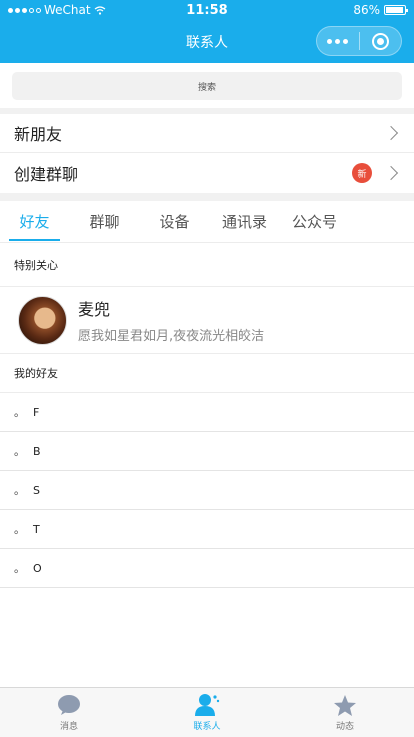 The height and width of the screenshot is (737, 414). Describe the element at coordinates (174, 221) in the screenshot. I see `tab-devices: 设备` at that location.